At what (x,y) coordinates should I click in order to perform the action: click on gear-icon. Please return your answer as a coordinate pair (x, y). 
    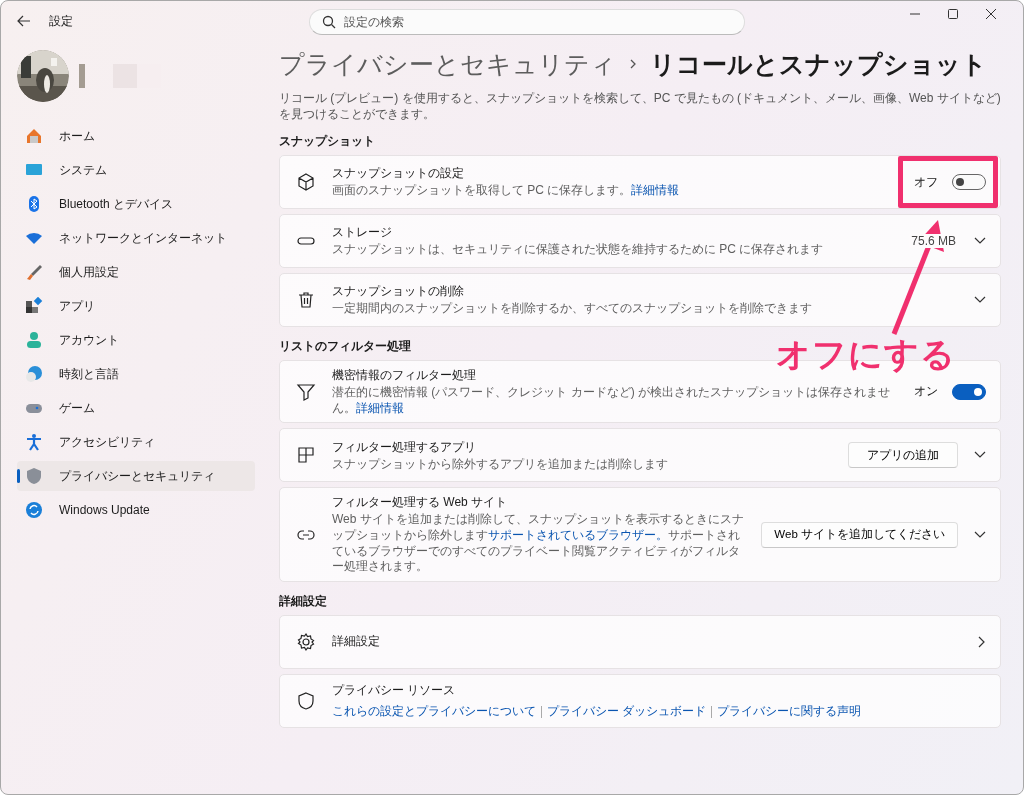
    Looking at the image, I should click on (306, 641).